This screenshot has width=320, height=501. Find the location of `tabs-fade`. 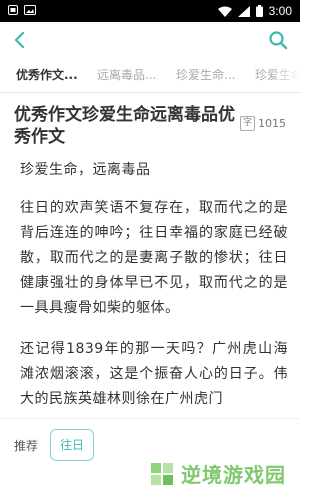

tabs-fade is located at coordinates (285, 75).